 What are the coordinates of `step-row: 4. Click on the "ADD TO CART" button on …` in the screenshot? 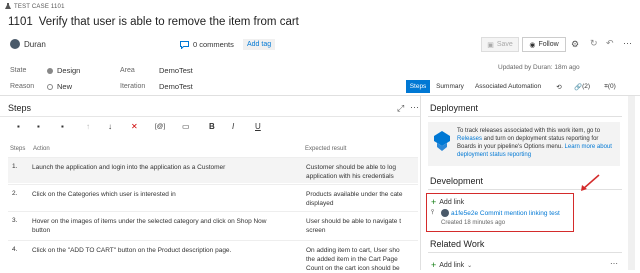 It's located at (213, 256).